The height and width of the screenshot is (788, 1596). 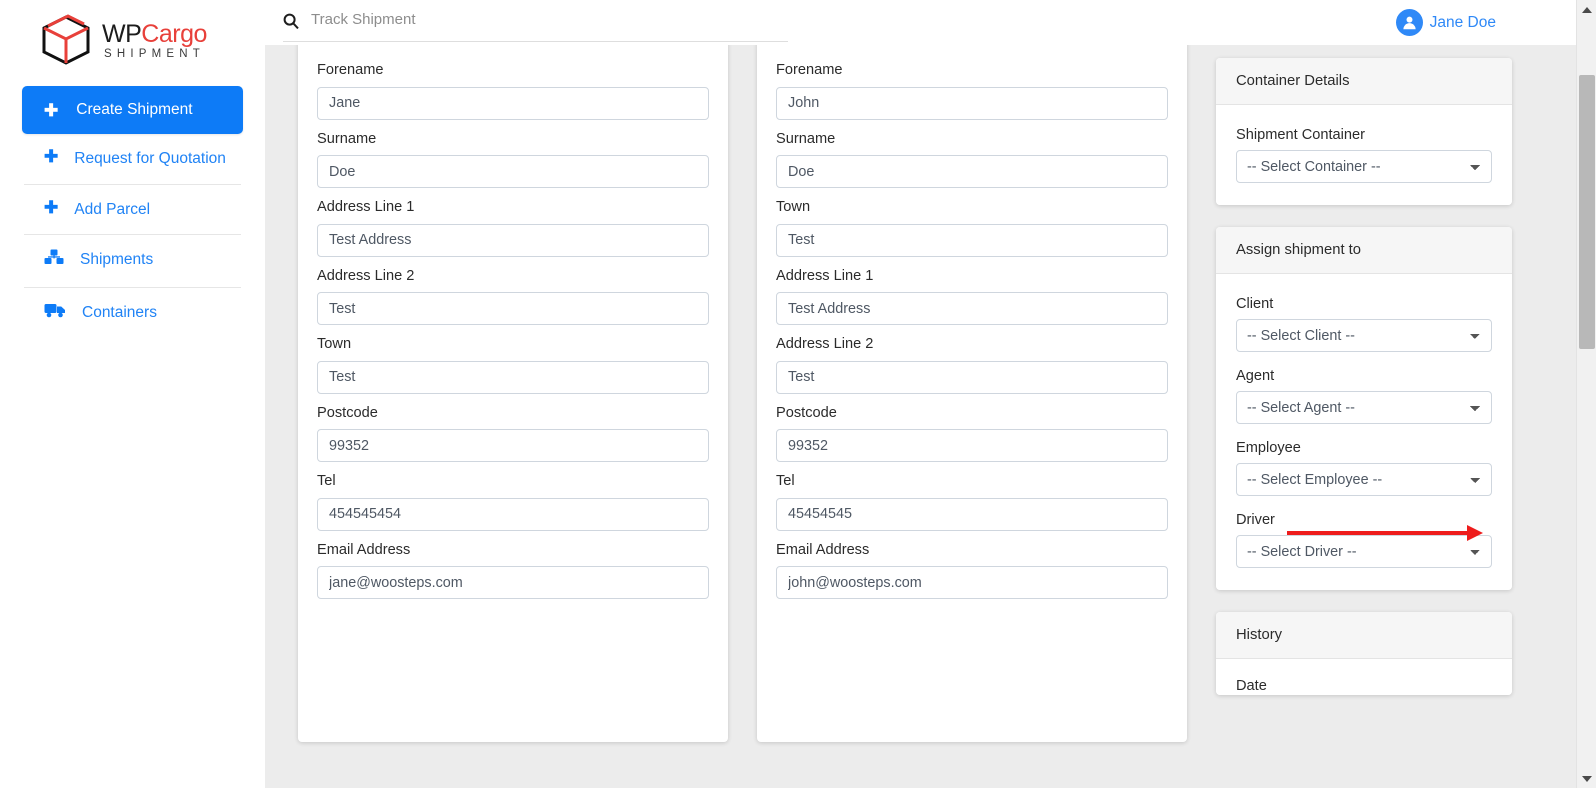 I want to click on history-panel: History Date, so click(x=1364, y=653).